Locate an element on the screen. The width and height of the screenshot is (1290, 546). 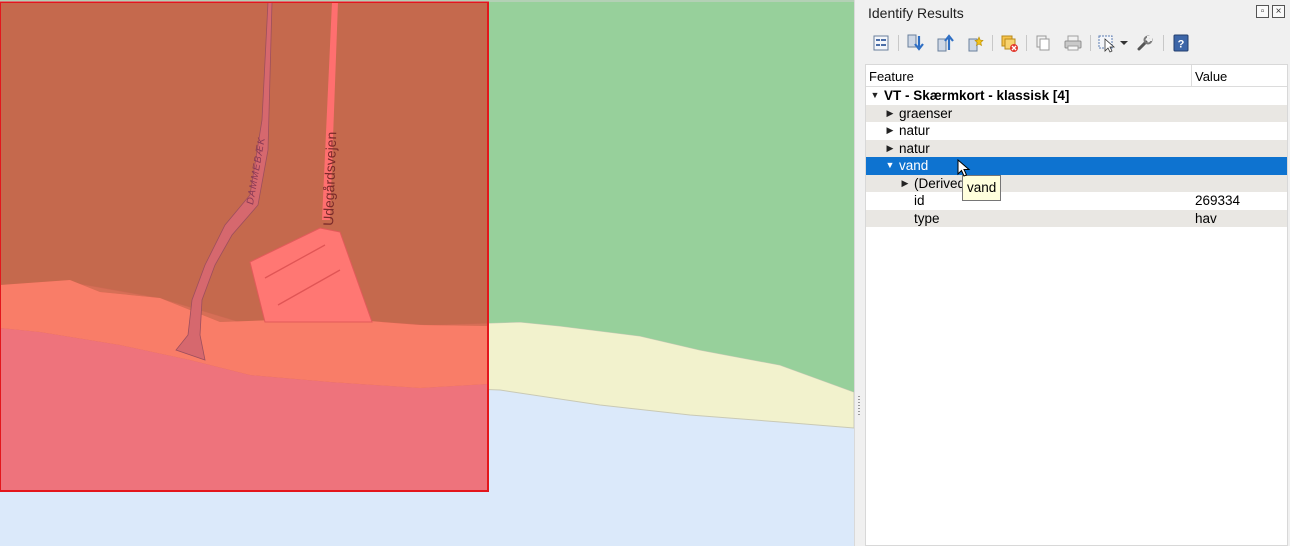
tree-header: Feature Value is located at coordinates (1076, 76).